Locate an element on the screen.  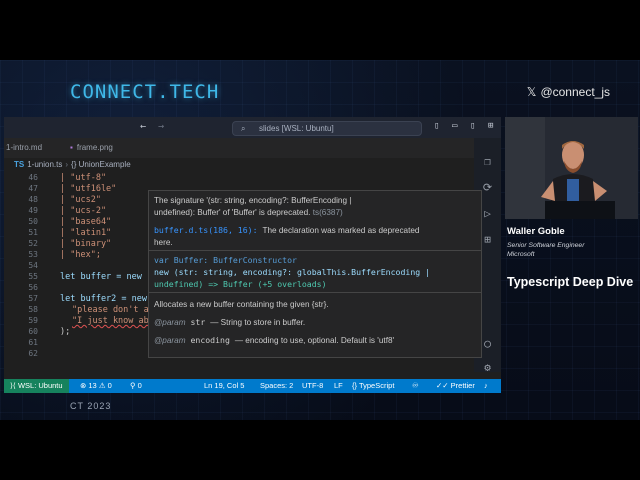
line-number: 51 is located at coordinates (33, 232).